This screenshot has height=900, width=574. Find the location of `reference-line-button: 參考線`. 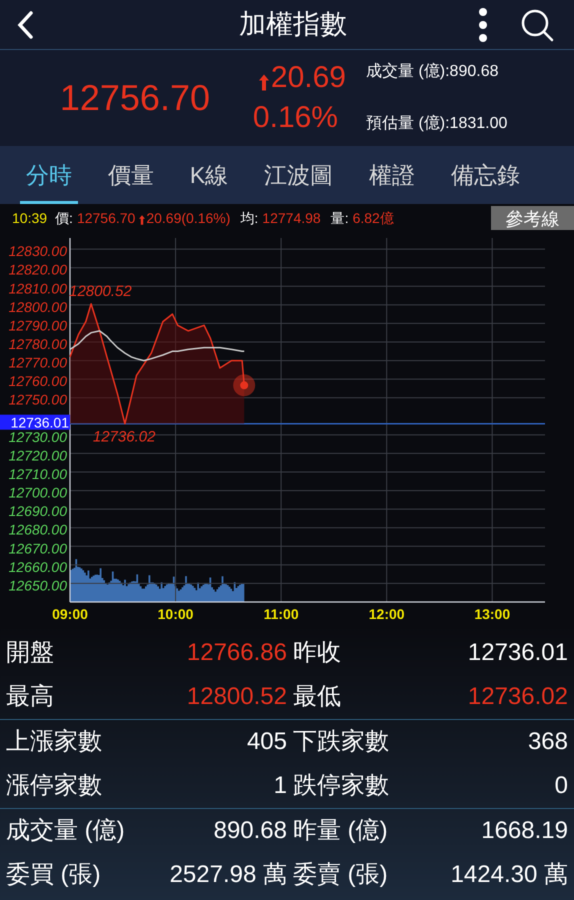

reference-line-button: 參考線 is located at coordinates (532, 218).